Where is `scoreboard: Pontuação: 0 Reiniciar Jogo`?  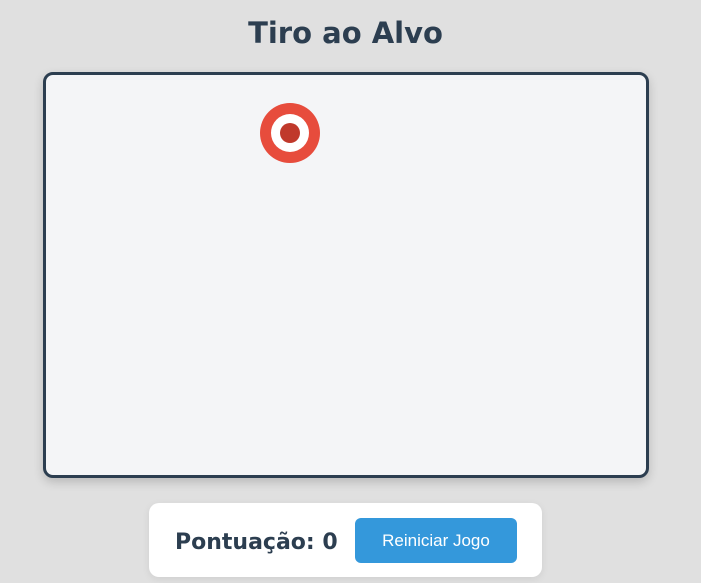
scoreboard: Pontuação: 0 Reiniciar Jogo is located at coordinates (345, 540).